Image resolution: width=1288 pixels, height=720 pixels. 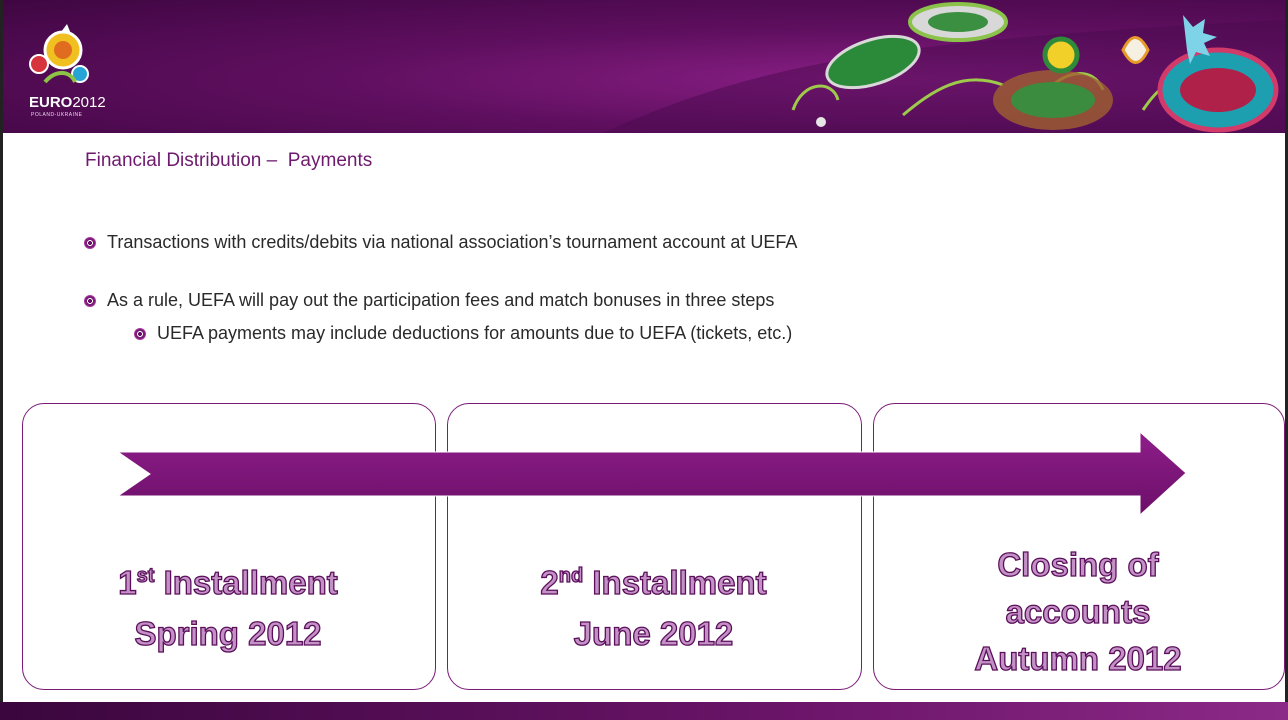 I want to click on step-1-date: Spring 2012, so click(x=228, y=633).